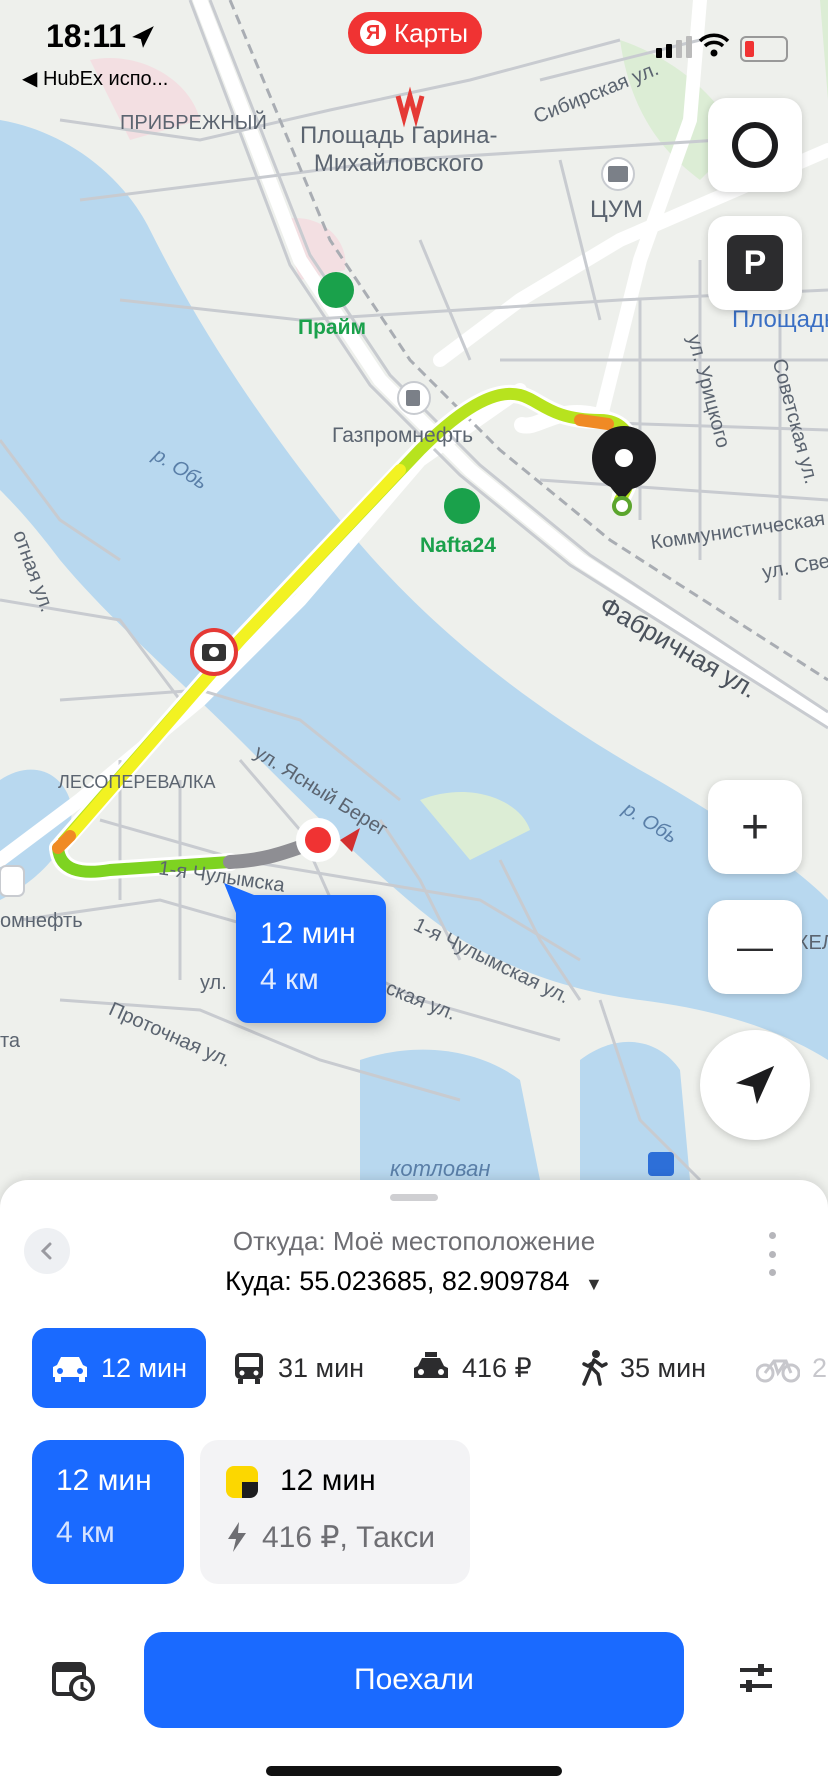 The image size is (828, 1792). What do you see at coordinates (305, 953) in the screenshot?
I see `route-info-badge: 12 мин 4 км` at bounding box center [305, 953].